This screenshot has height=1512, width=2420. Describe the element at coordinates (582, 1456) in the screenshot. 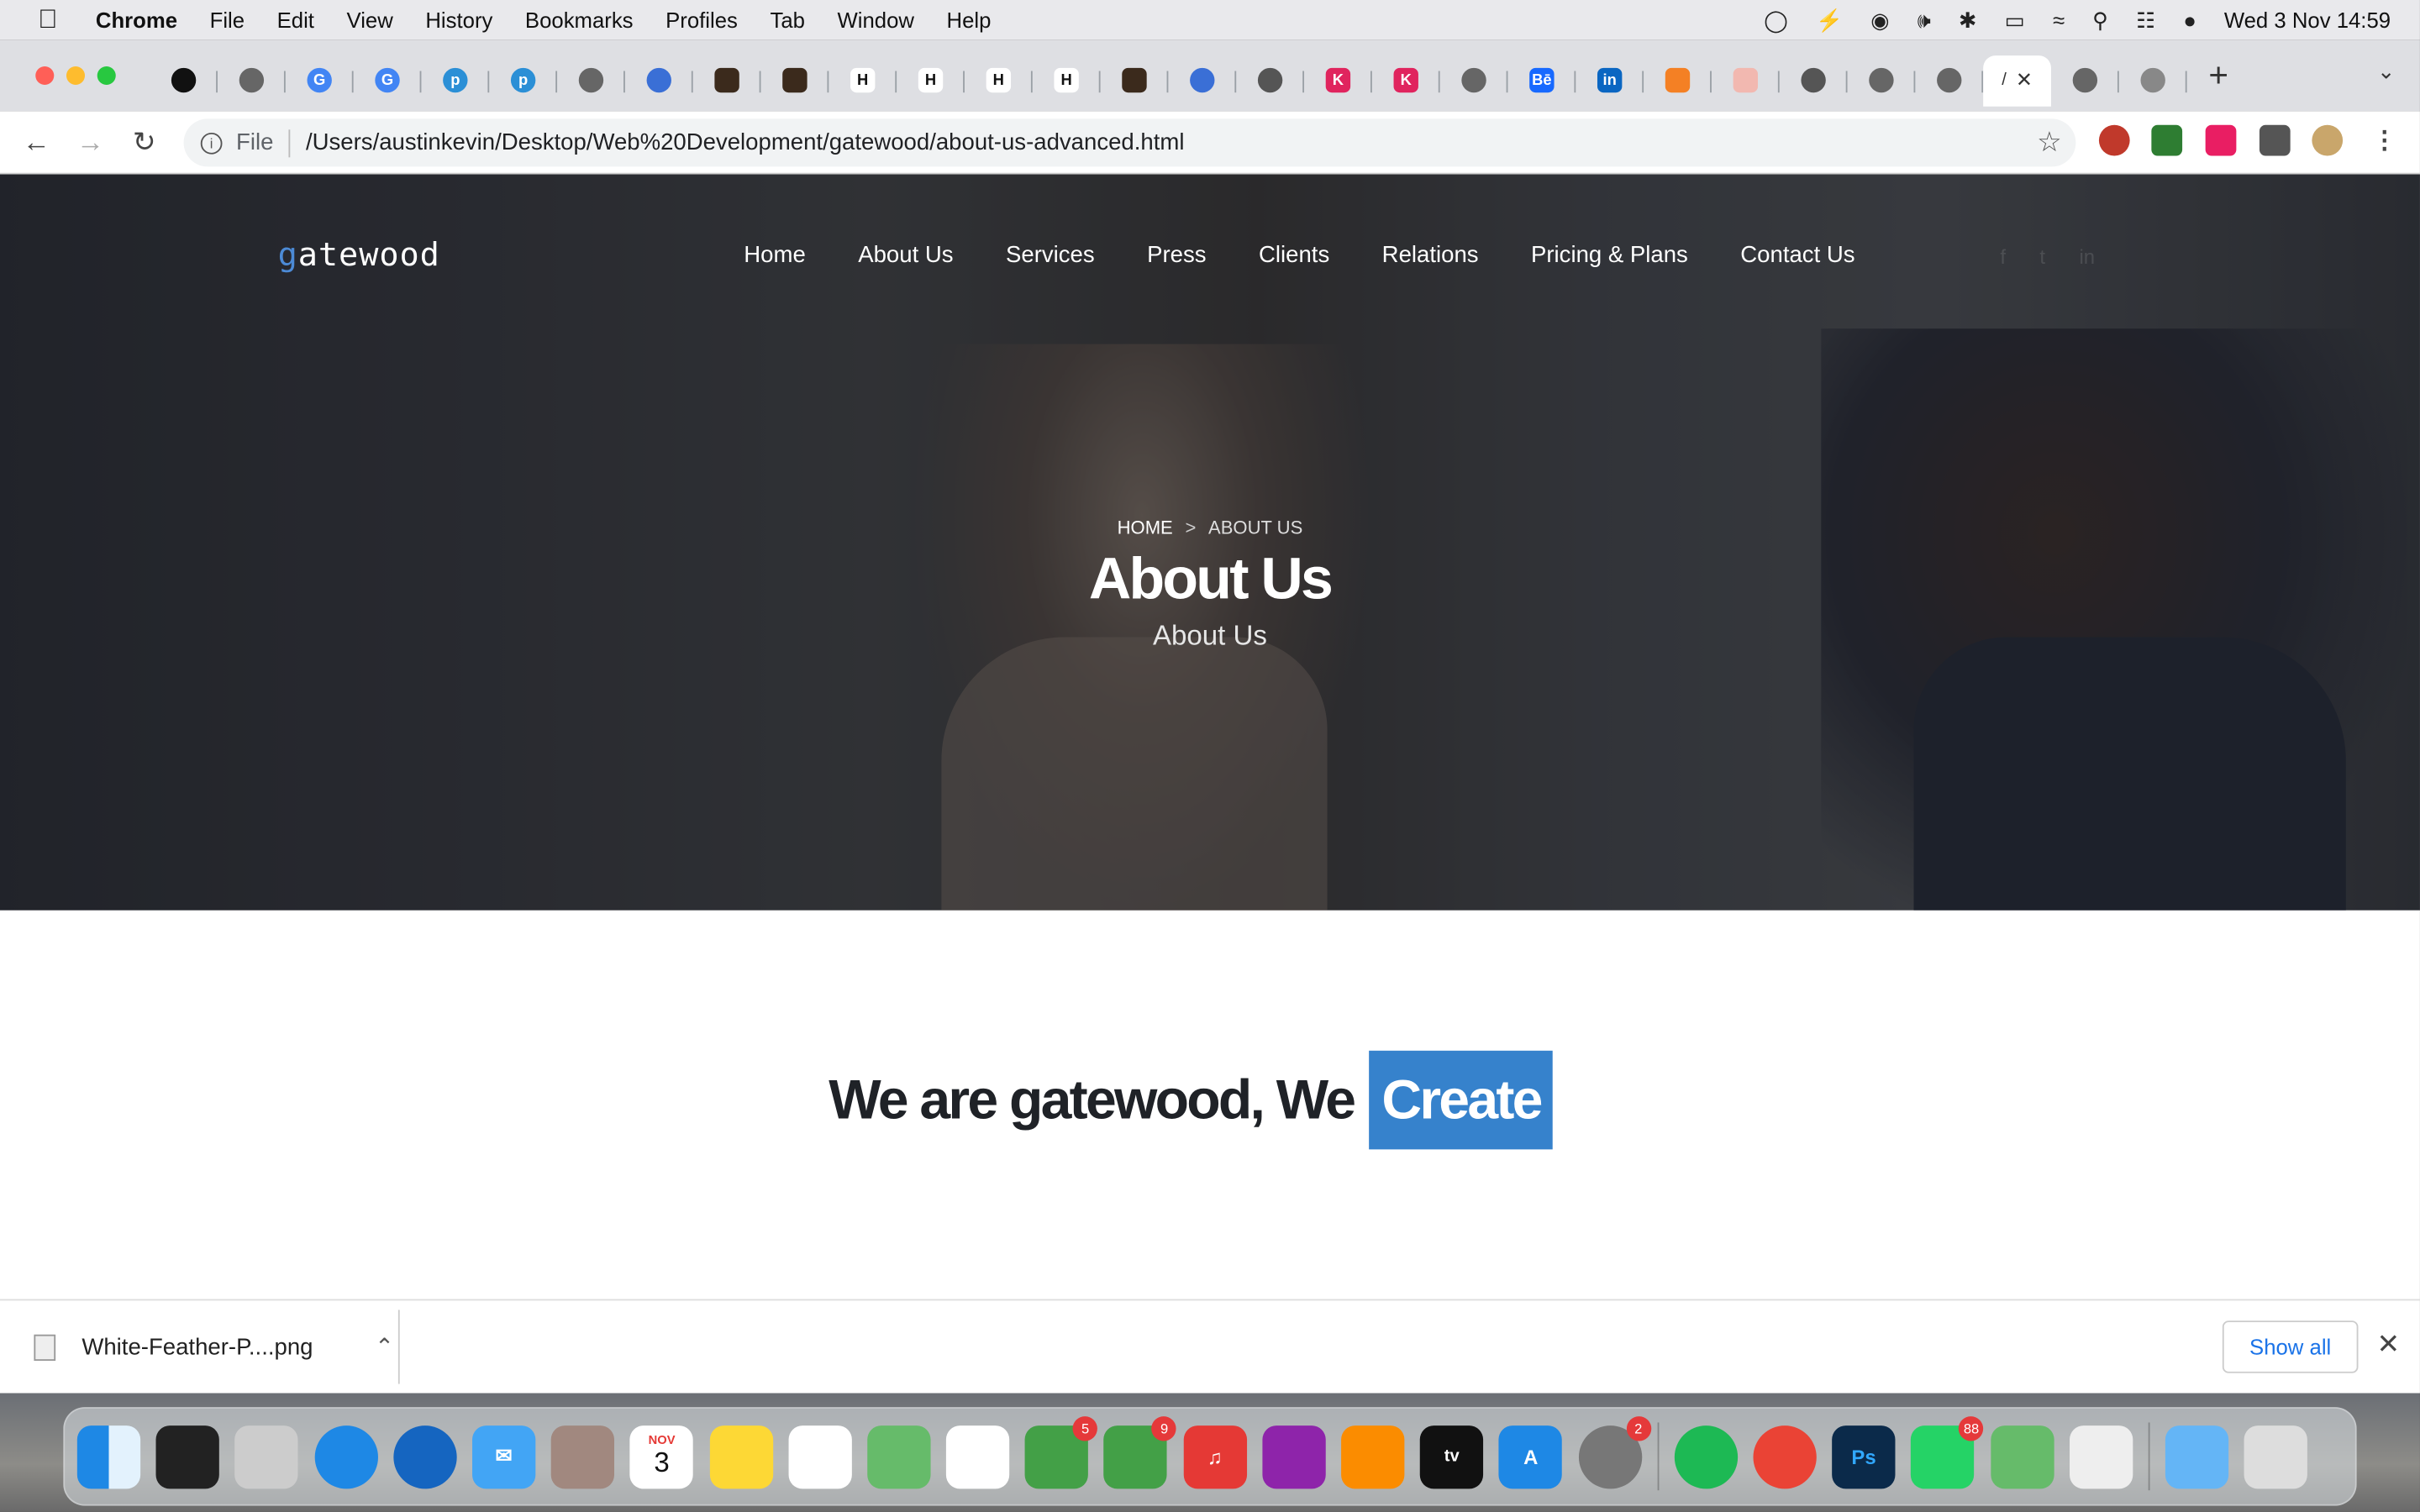

I see `contacts-icon` at that location.